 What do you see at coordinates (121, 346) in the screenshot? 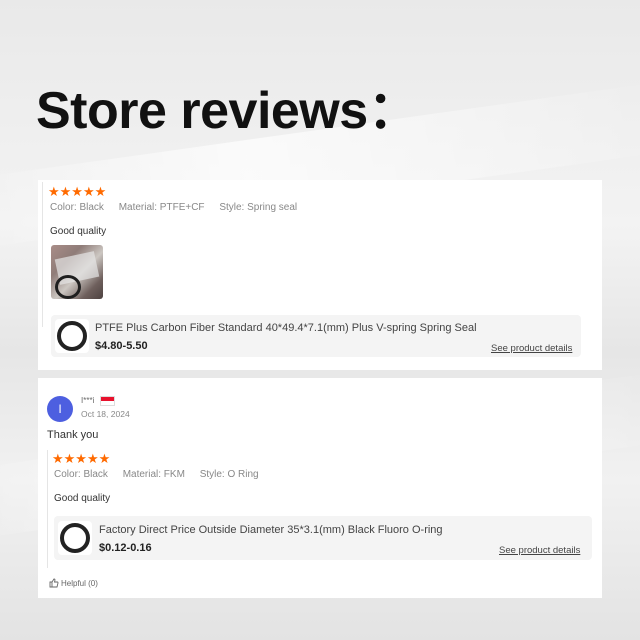
I see `product-price: $4.80-5.50` at bounding box center [121, 346].